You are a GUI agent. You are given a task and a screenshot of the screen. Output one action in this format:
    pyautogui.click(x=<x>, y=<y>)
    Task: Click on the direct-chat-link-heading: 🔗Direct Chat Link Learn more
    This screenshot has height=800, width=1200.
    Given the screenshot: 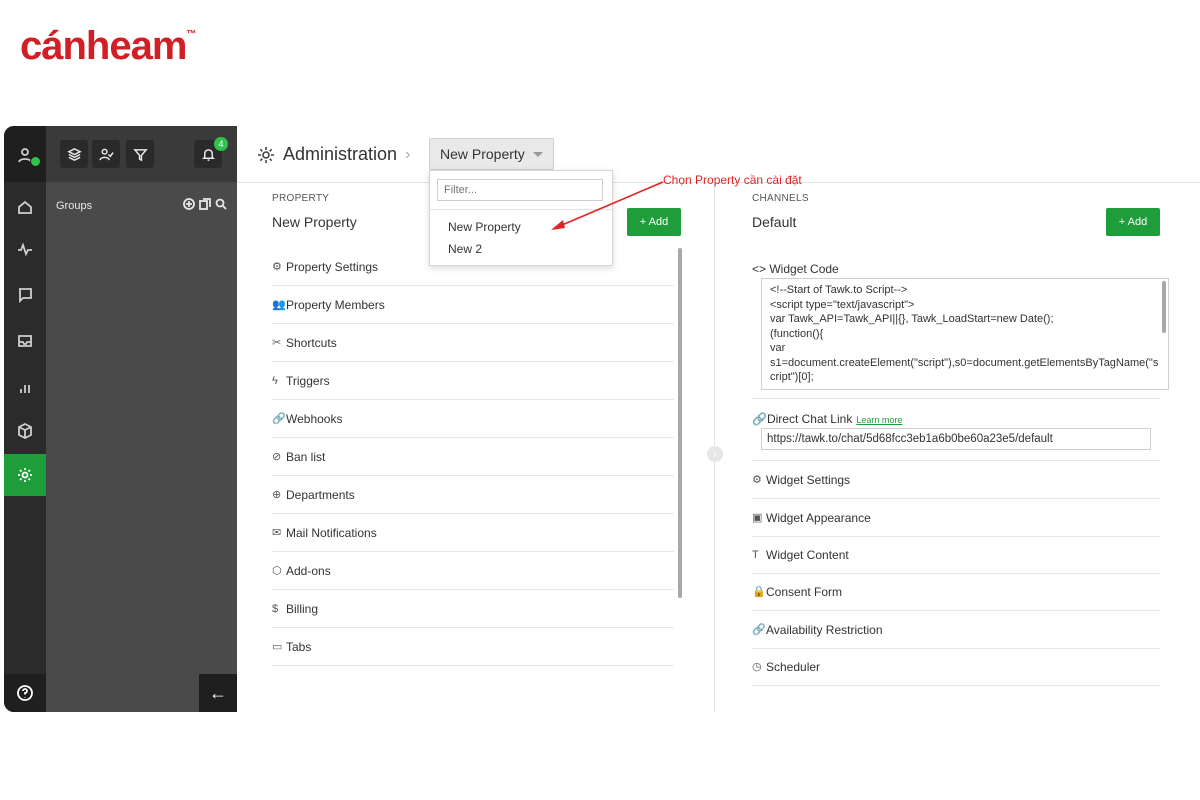 What is the action you would take?
    pyautogui.click(x=827, y=419)
    